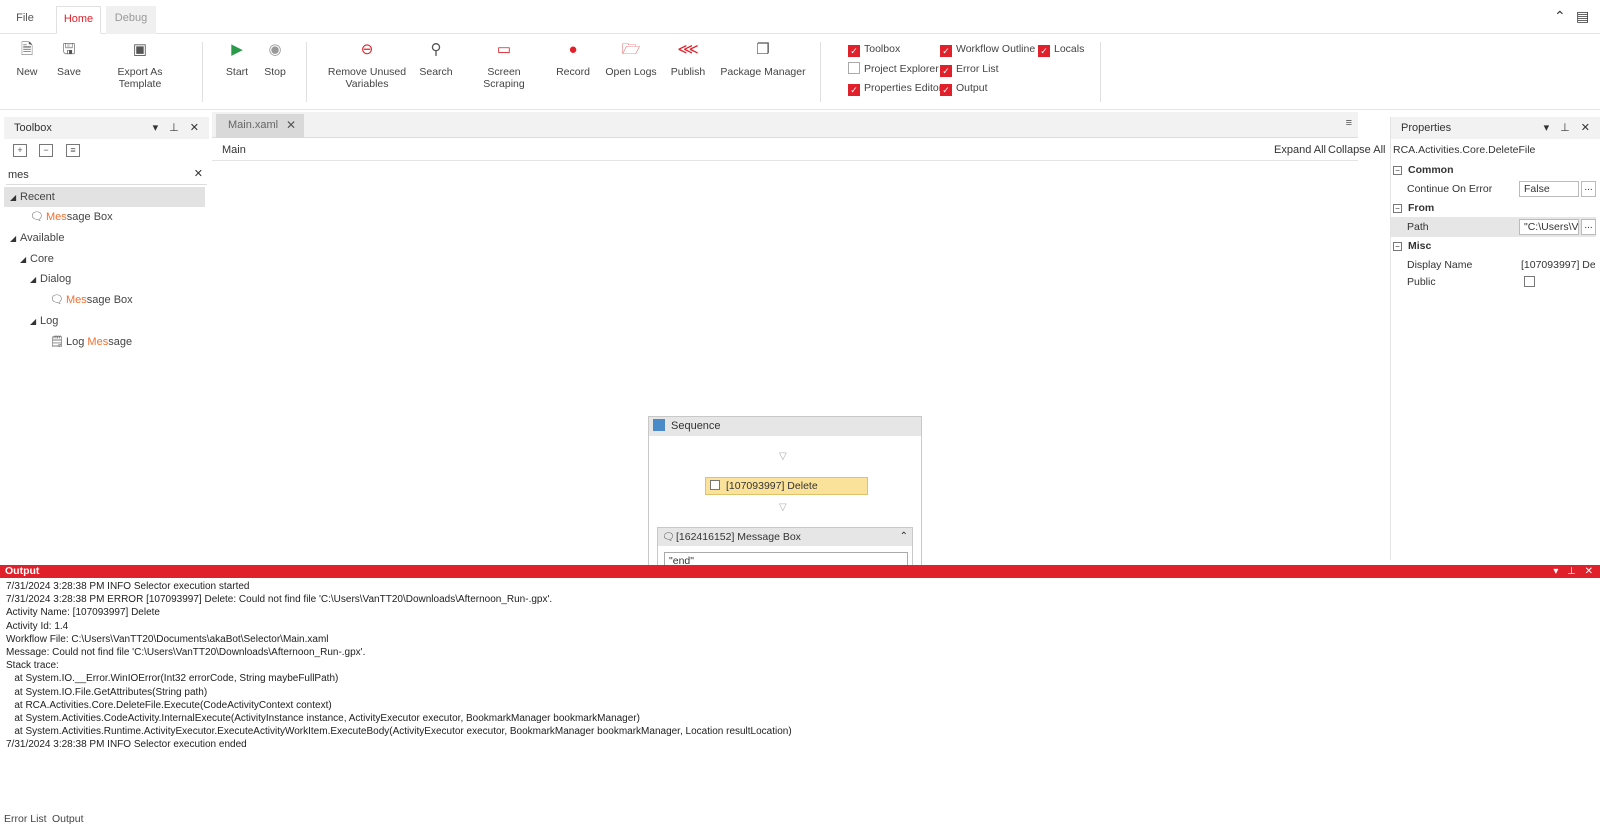 The height and width of the screenshot is (828, 1600). What do you see at coordinates (27, 59) in the screenshot?
I see `new-button: 🗎 New` at bounding box center [27, 59].